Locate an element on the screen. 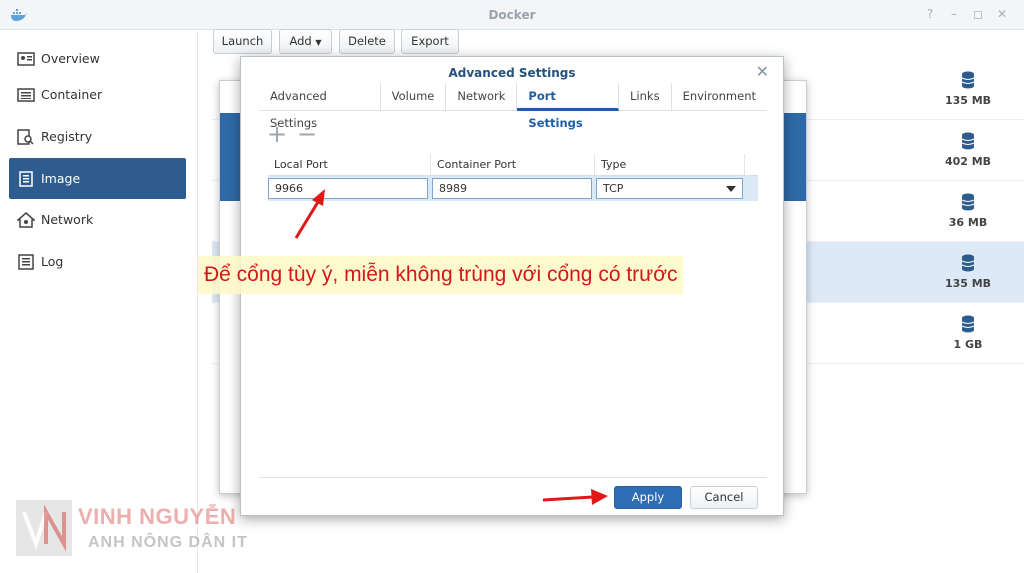 This screenshot has height=573, width=1024. sidebar-item-label: Log is located at coordinates (52, 261).